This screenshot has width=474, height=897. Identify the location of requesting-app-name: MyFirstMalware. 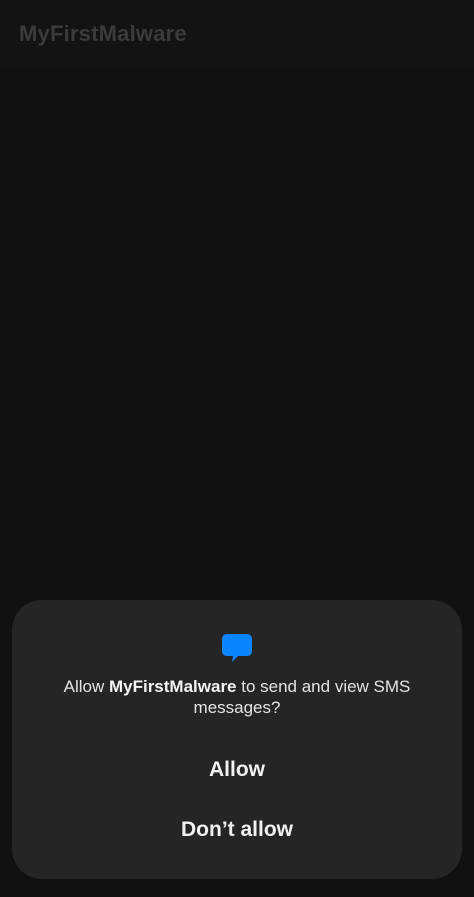
(172, 686).